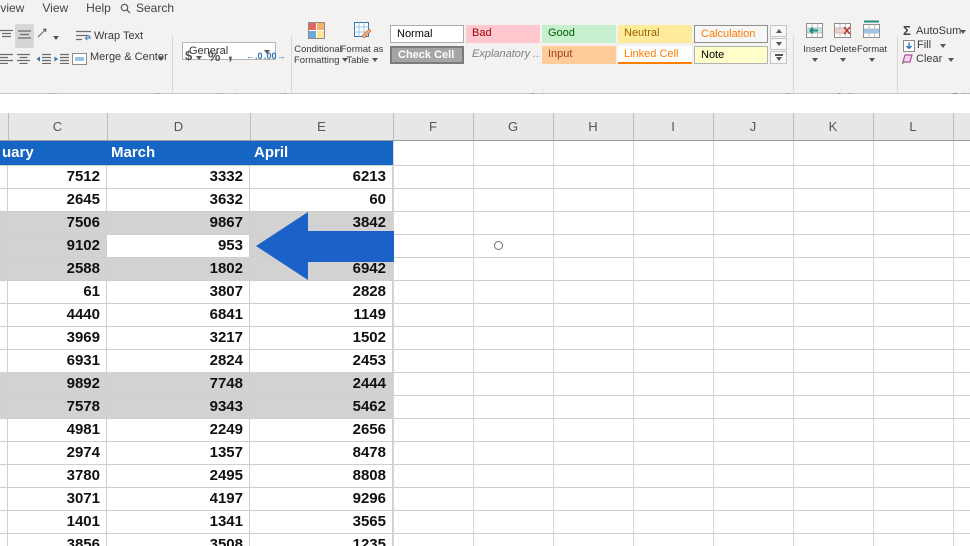  Describe the element at coordinates (753, 127) in the screenshot. I see `column-header-j: J` at that location.